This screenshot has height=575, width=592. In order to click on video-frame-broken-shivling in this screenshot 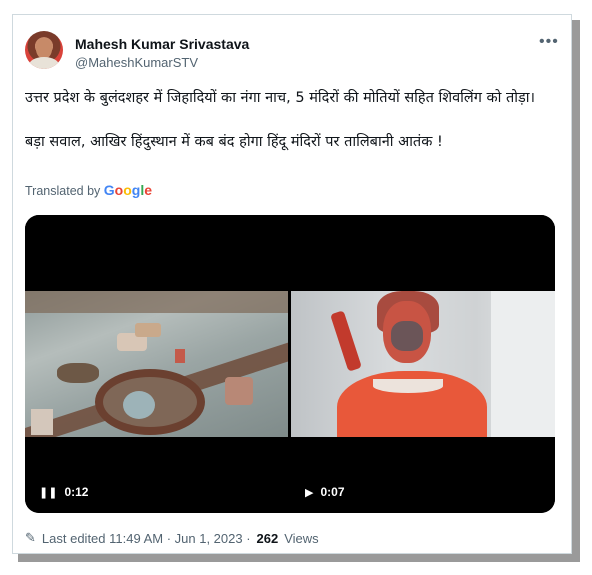, I will do `click(156, 364)`.